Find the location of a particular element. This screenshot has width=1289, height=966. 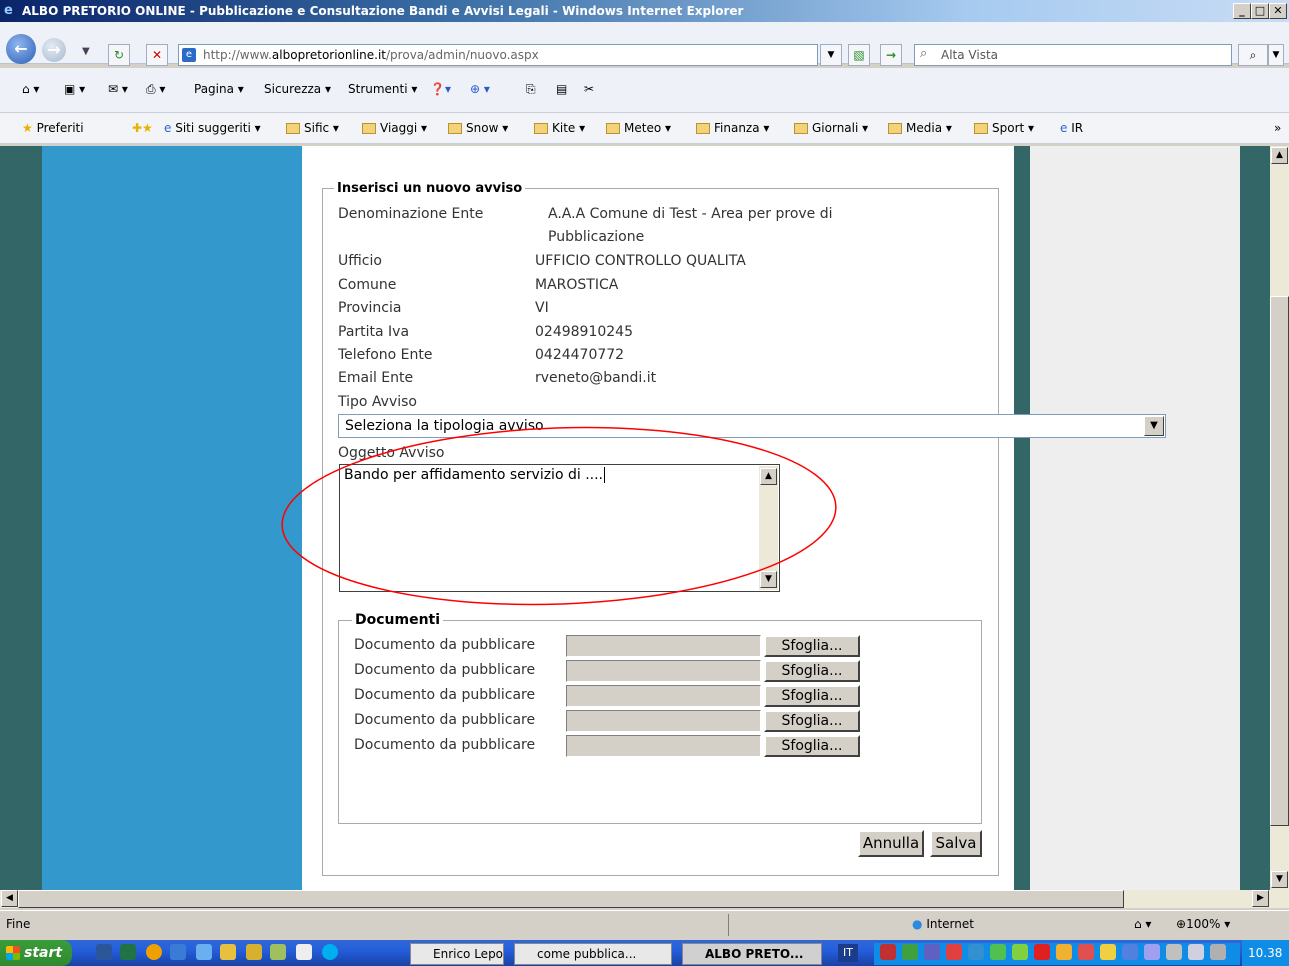

scroll-up-icon: ▲ is located at coordinates (1279, 155).